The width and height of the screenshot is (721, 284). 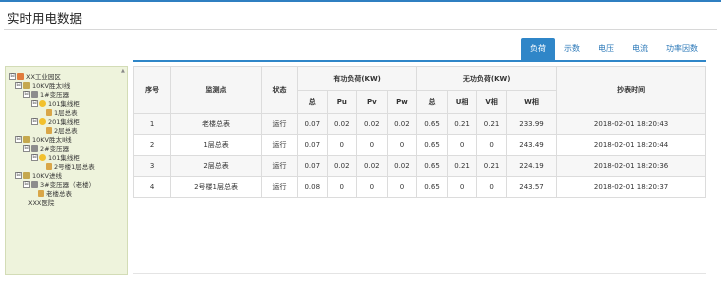 What do you see at coordinates (631, 145) in the screenshot?
I see `cell-time: 2018-02-01 18:20:44` at bounding box center [631, 145].